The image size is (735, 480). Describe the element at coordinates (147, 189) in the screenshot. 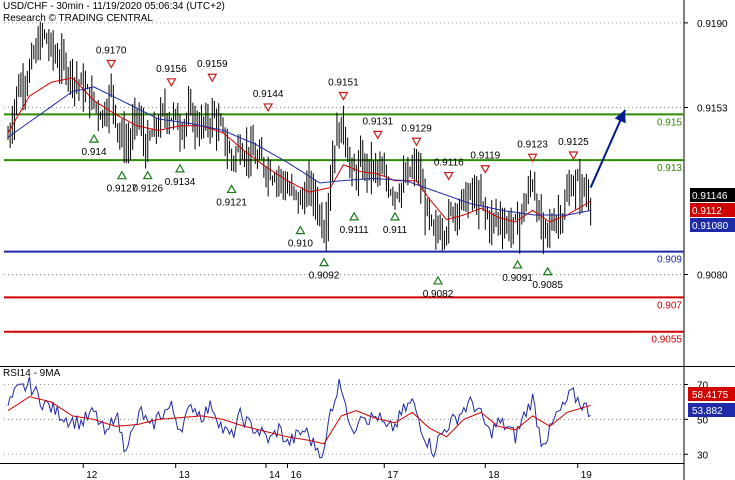

I see `swing-low-label: 0.9126` at that location.